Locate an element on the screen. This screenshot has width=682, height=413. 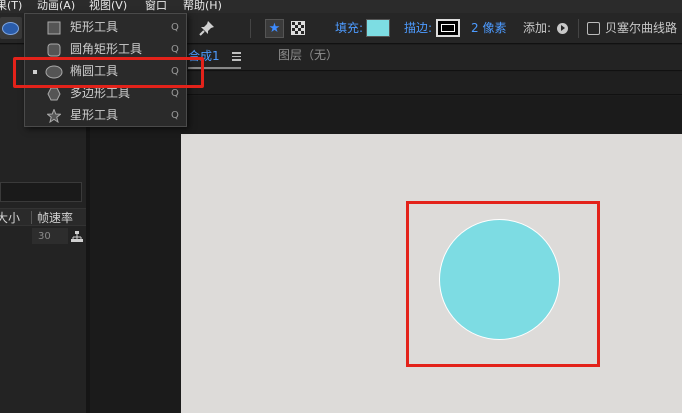
project-search-input is located at coordinates (41, 192).